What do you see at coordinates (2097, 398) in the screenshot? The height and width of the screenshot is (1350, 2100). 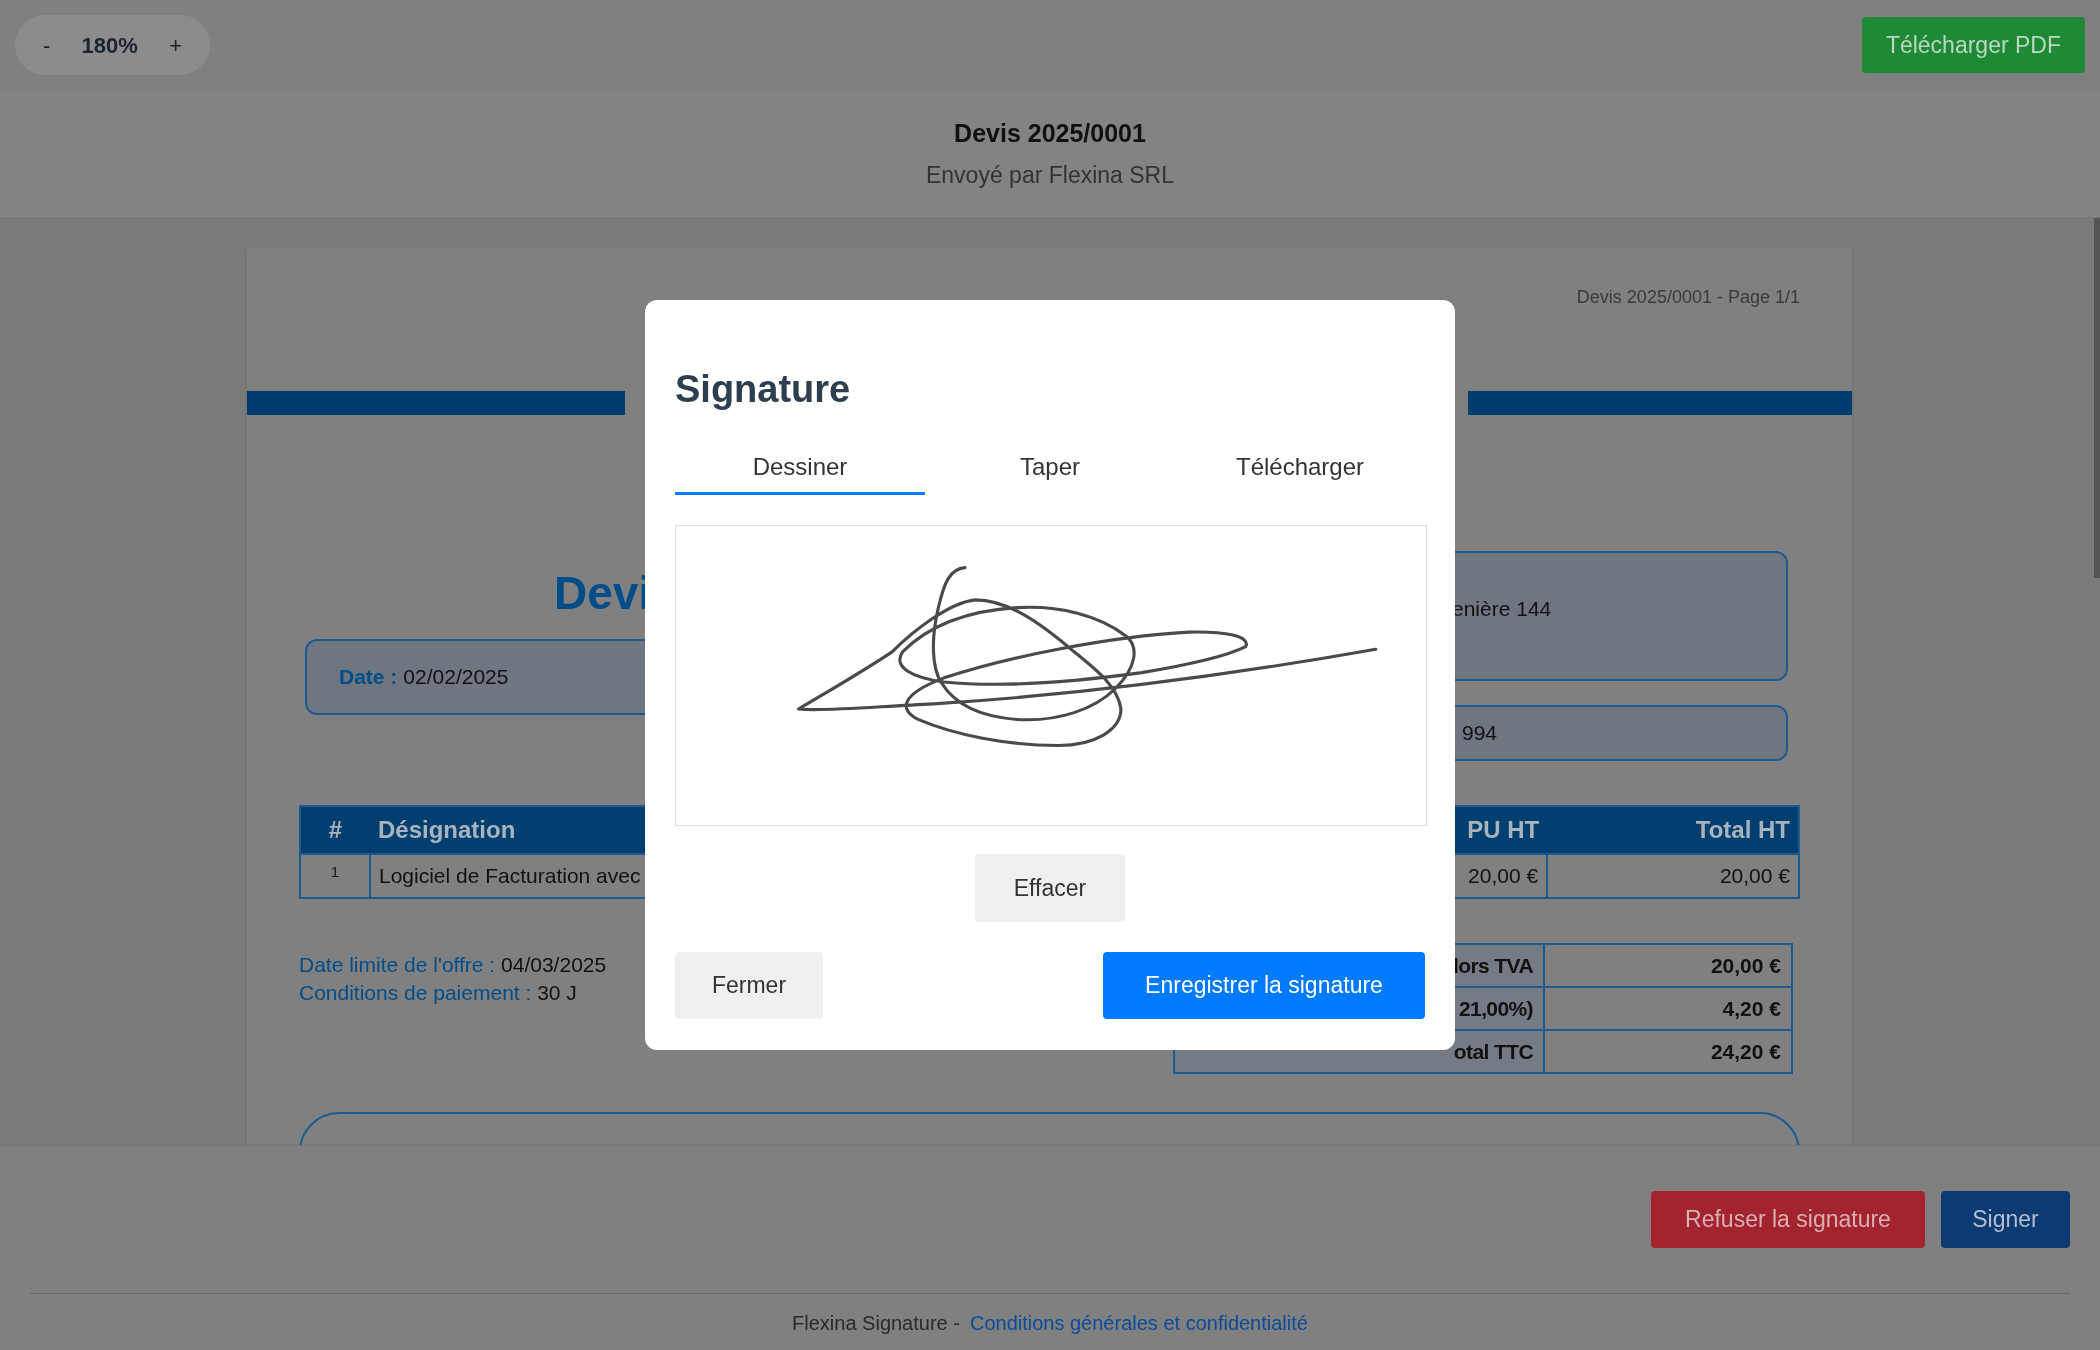 I see `scrollbar-thumb` at bounding box center [2097, 398].